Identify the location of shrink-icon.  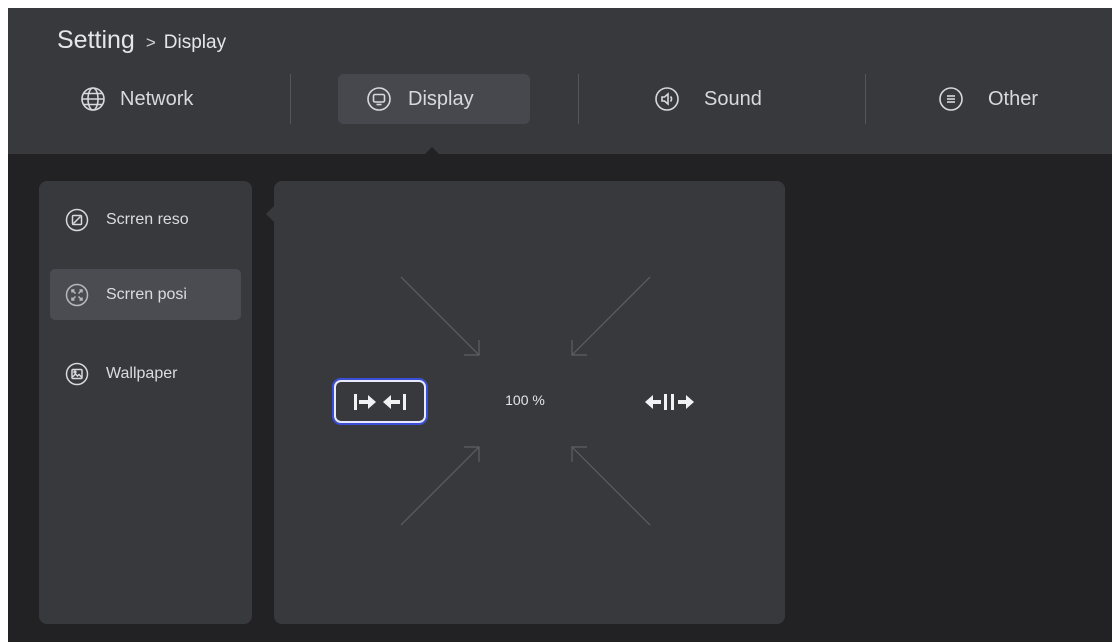
(380, 402).